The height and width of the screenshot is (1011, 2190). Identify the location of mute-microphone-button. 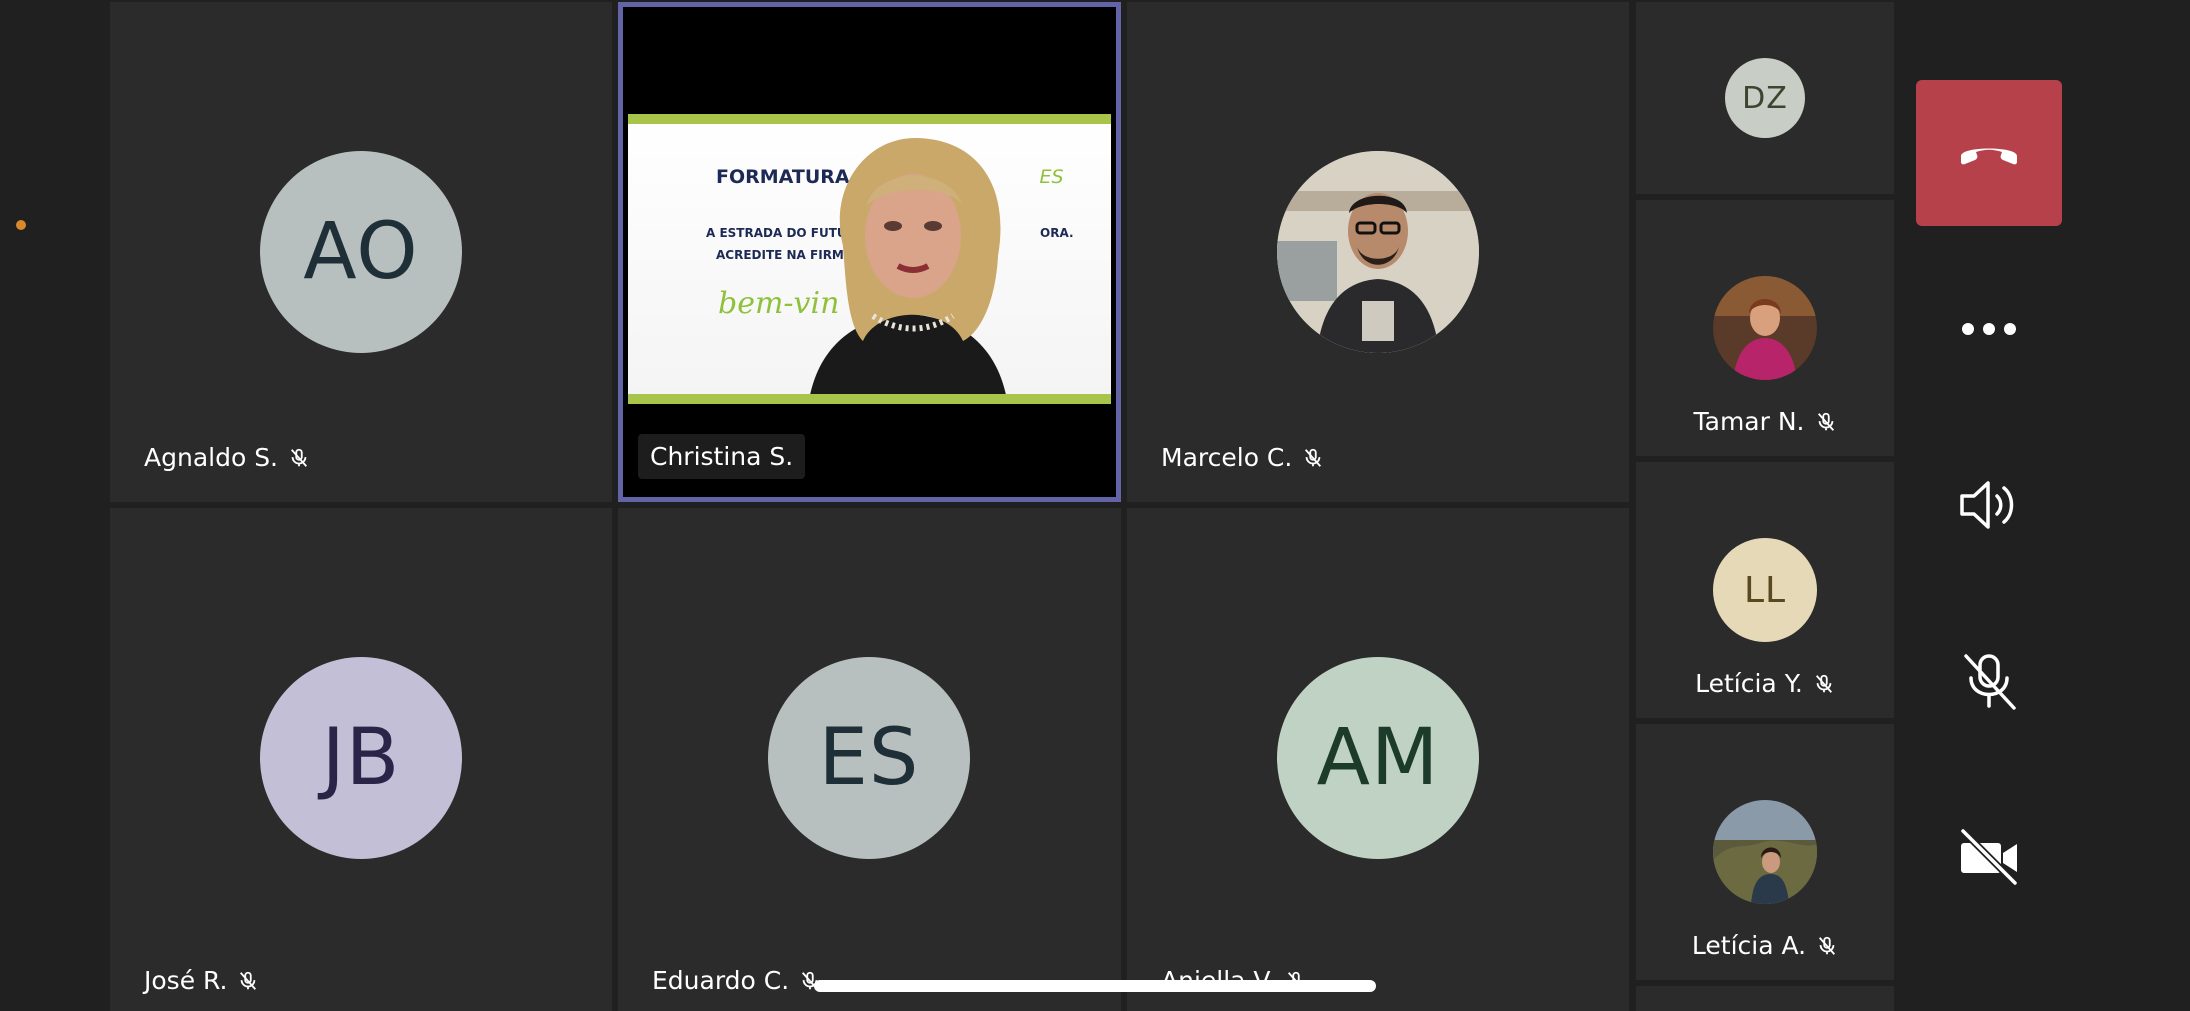
(1989, 681).